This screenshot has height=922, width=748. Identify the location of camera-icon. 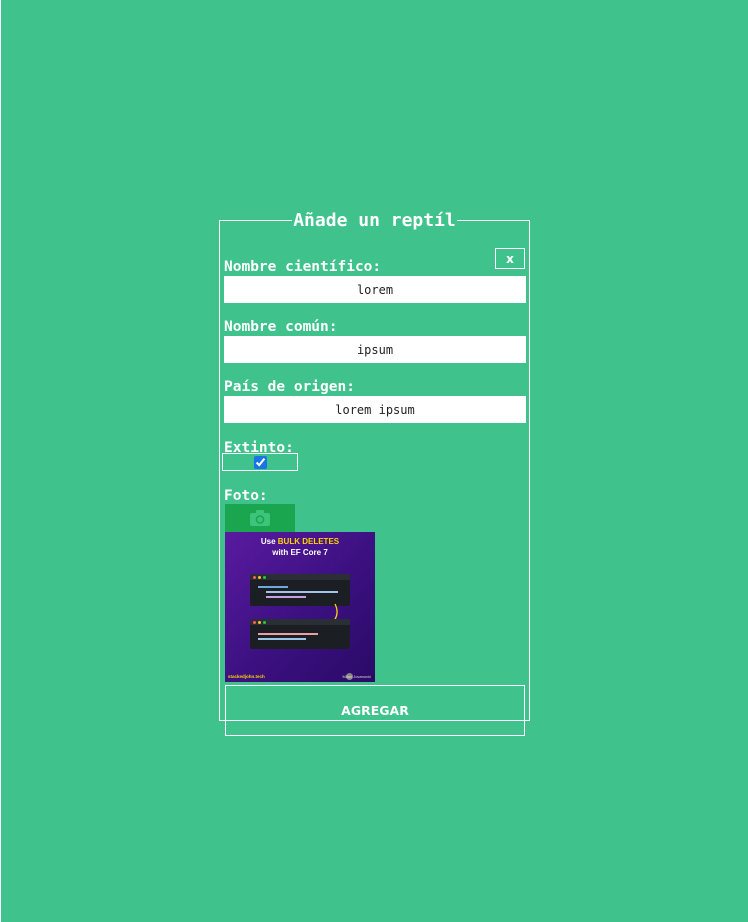
(260, 518).